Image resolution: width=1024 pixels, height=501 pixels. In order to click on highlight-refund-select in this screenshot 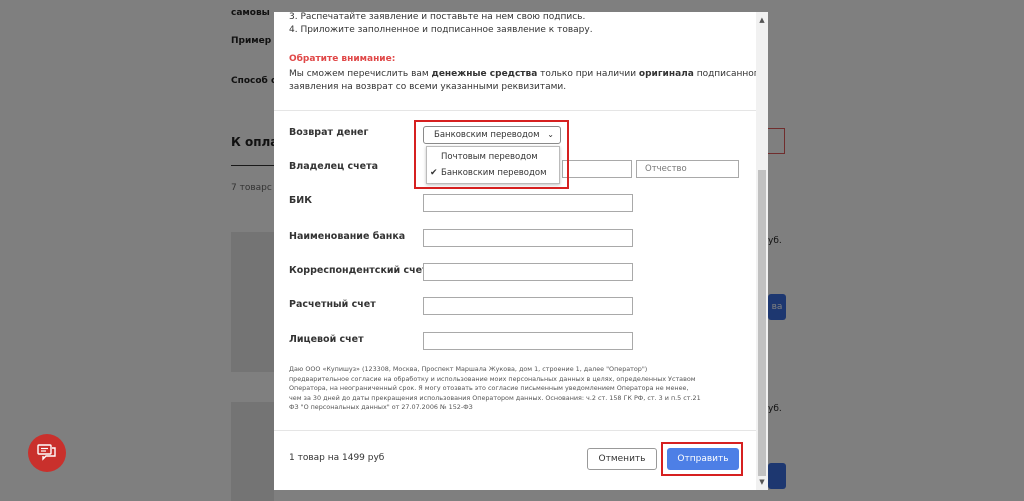, I will do `click(491, 154)`.